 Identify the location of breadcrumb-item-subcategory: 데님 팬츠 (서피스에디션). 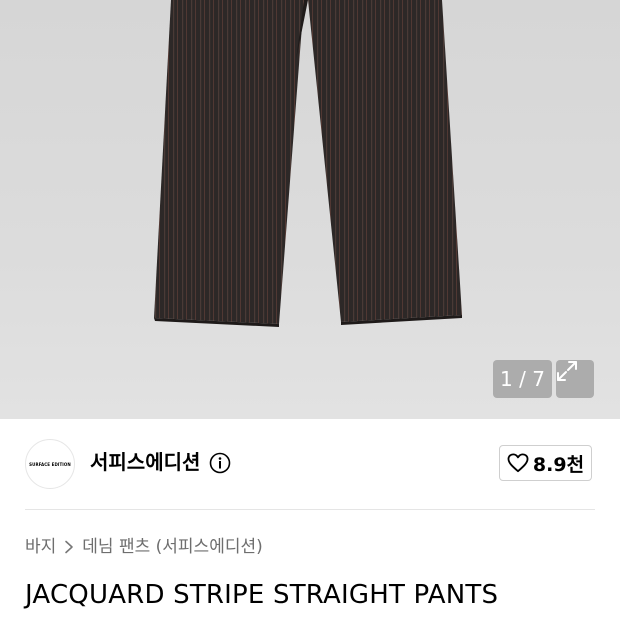
(172, 547).